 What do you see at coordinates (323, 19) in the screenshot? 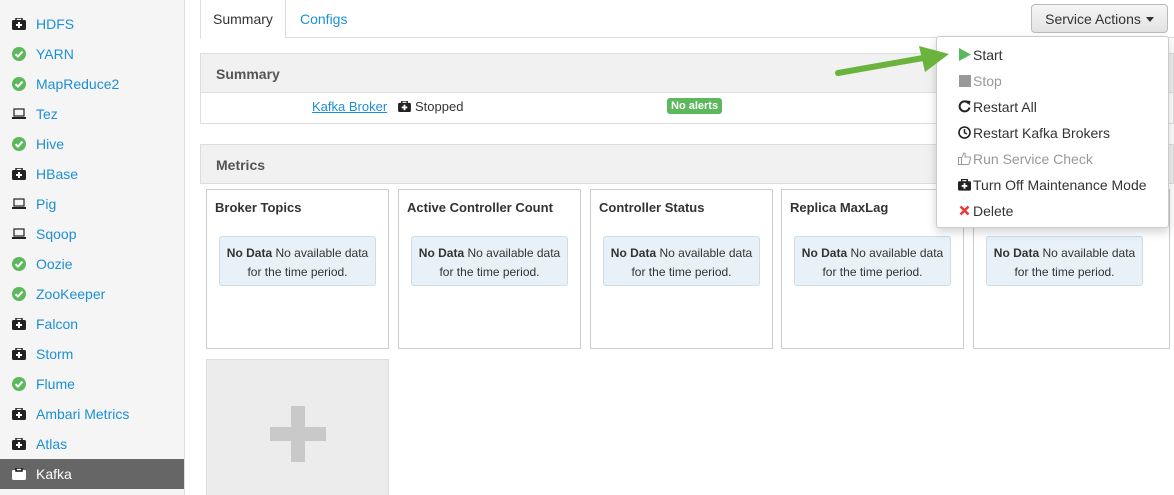
I see `tab-configs: Configs` at bounding box center [323, 19].